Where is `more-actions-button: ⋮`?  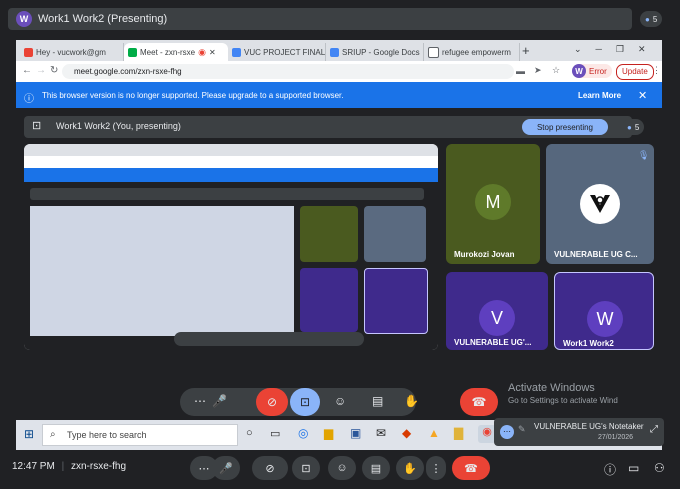
more-actions-button: ⋮ is located at coordinates (436, 468).